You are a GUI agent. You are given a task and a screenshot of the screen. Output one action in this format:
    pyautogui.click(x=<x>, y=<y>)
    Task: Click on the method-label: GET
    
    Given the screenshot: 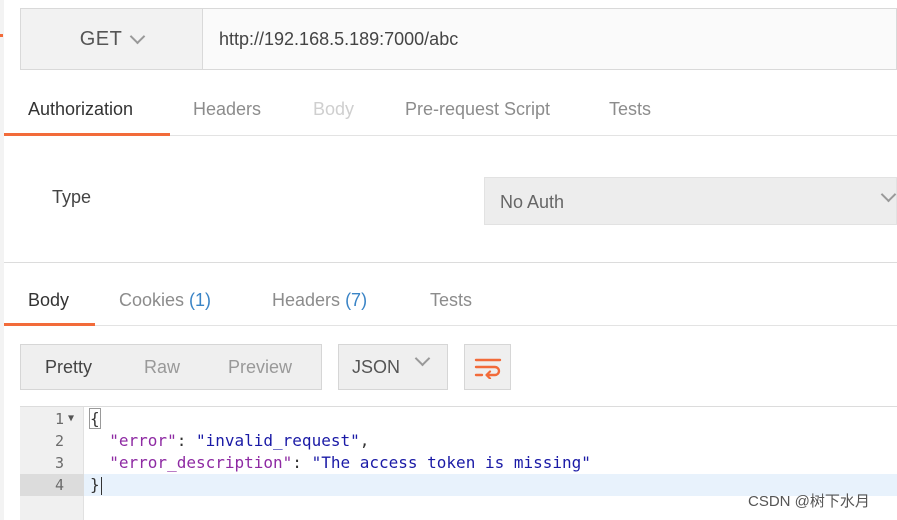 What is the action you would take?
    pyautogui.click(x=101, y=38)
    